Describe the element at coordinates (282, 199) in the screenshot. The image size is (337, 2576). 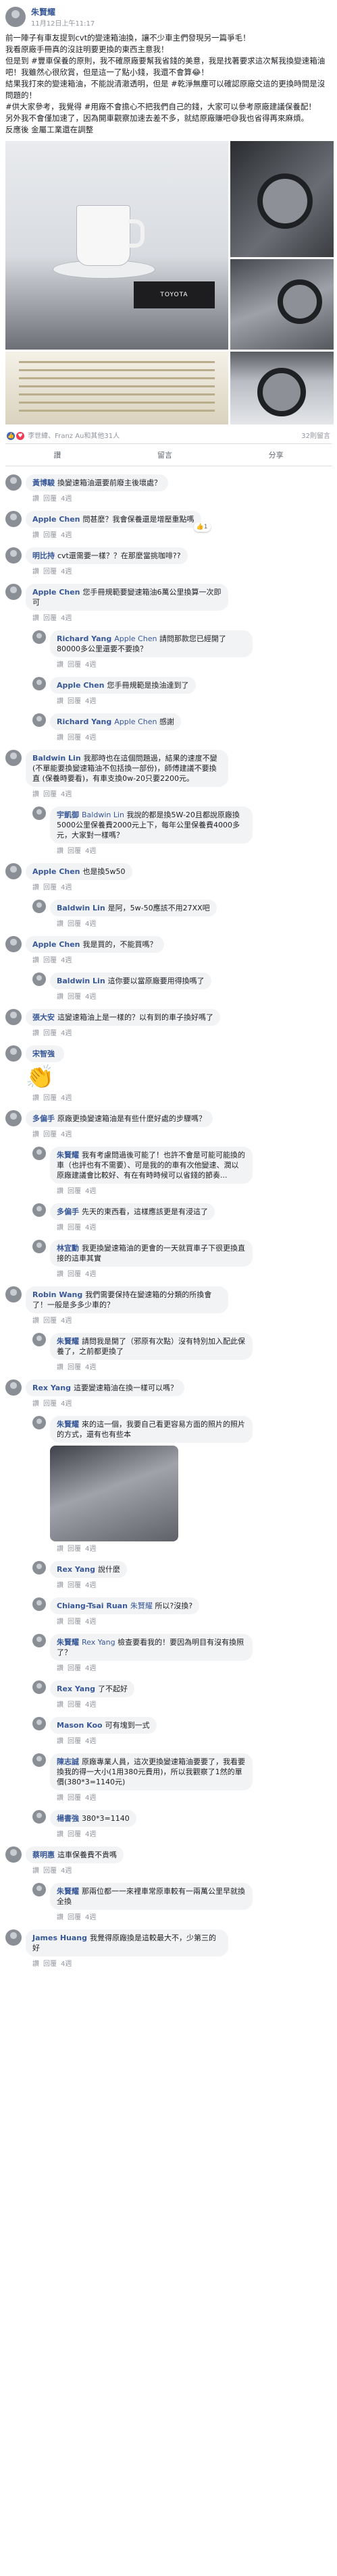
I see `photo-engine` at that location.